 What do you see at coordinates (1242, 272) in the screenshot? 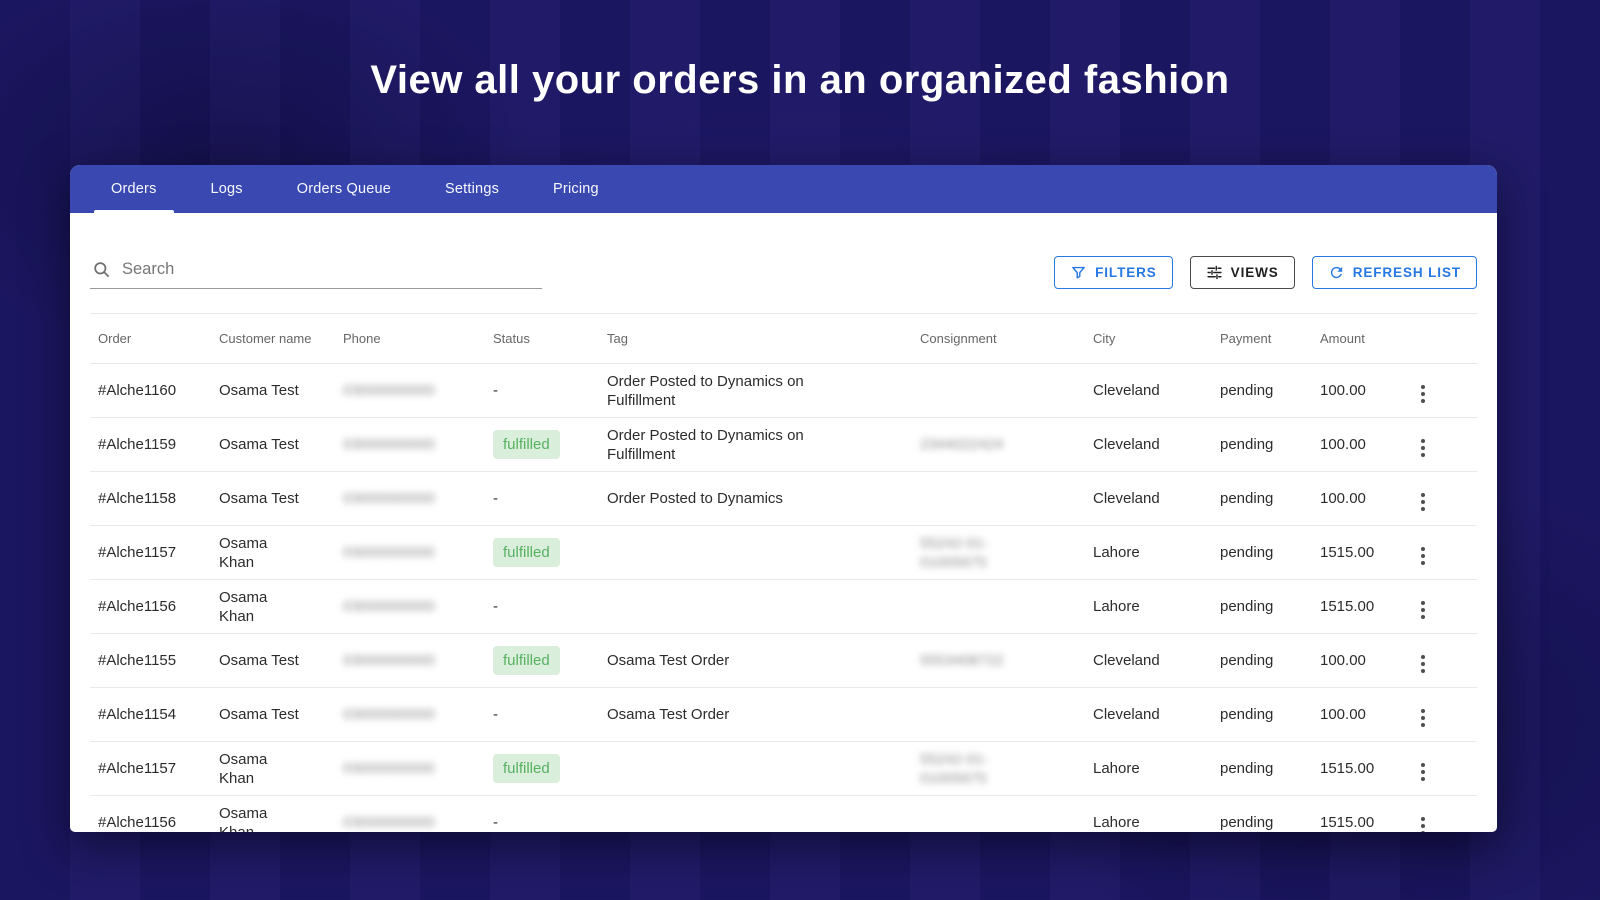
I see `views-button: VIEWS` at bounding box center [1242, 272].